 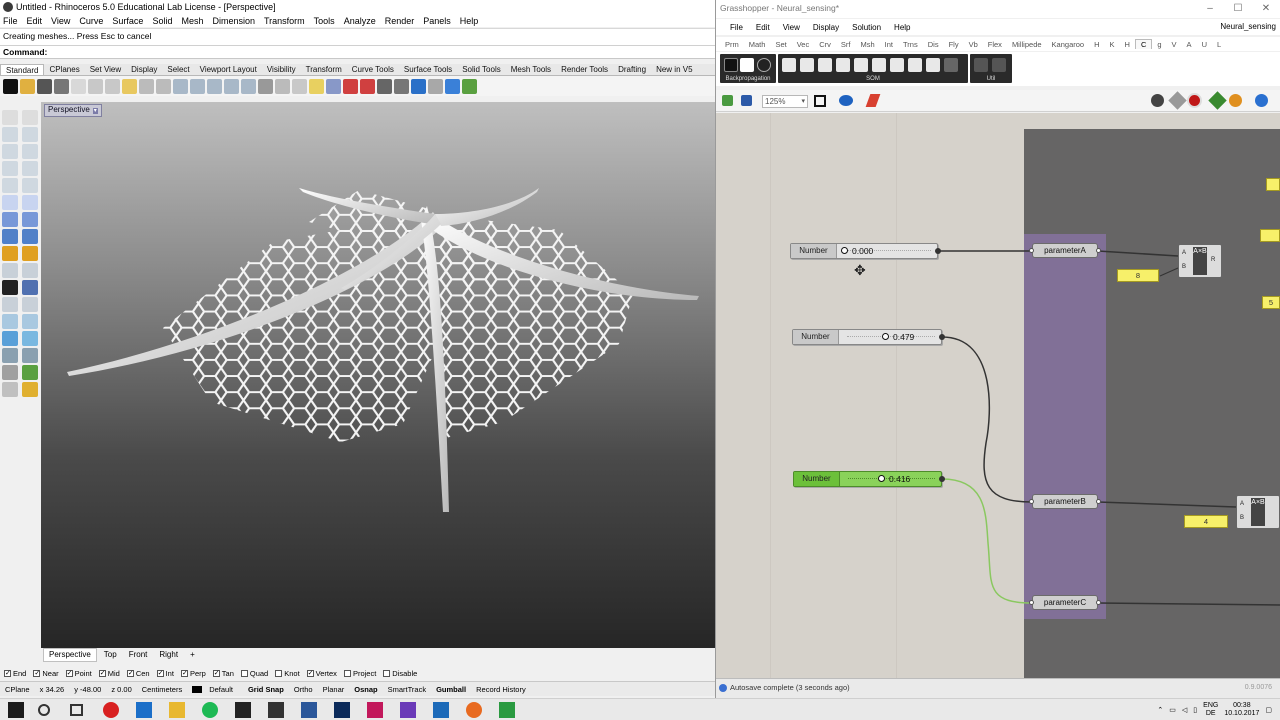 What do you see at coordinates (138, 655) in the screenshot?
I see `viewport-tab-front: Front` at bounding box center [138, 655].